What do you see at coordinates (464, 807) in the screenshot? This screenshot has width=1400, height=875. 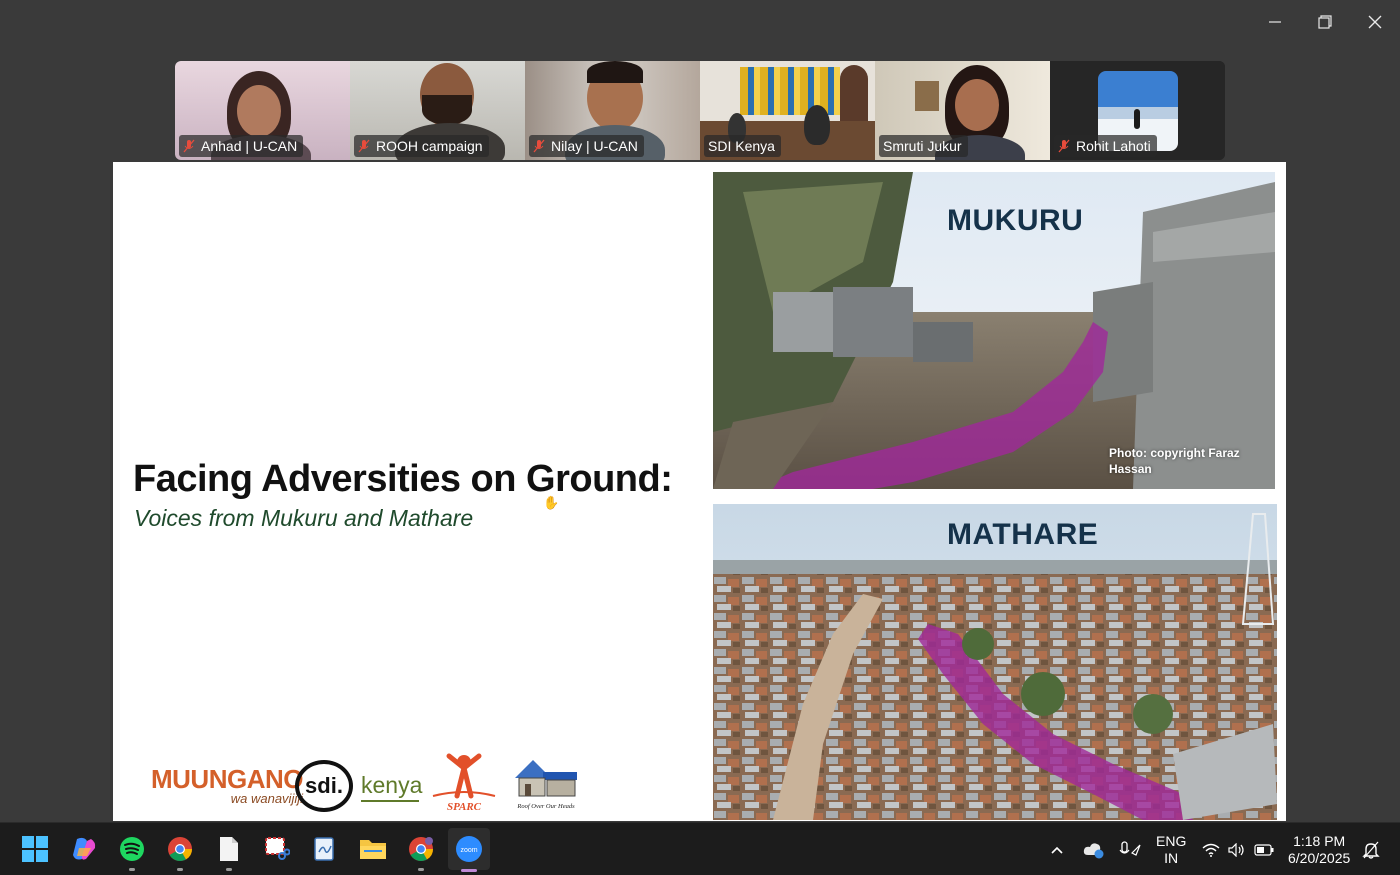 I see `svg-text: SPARC` at bounding box center [464, 807].